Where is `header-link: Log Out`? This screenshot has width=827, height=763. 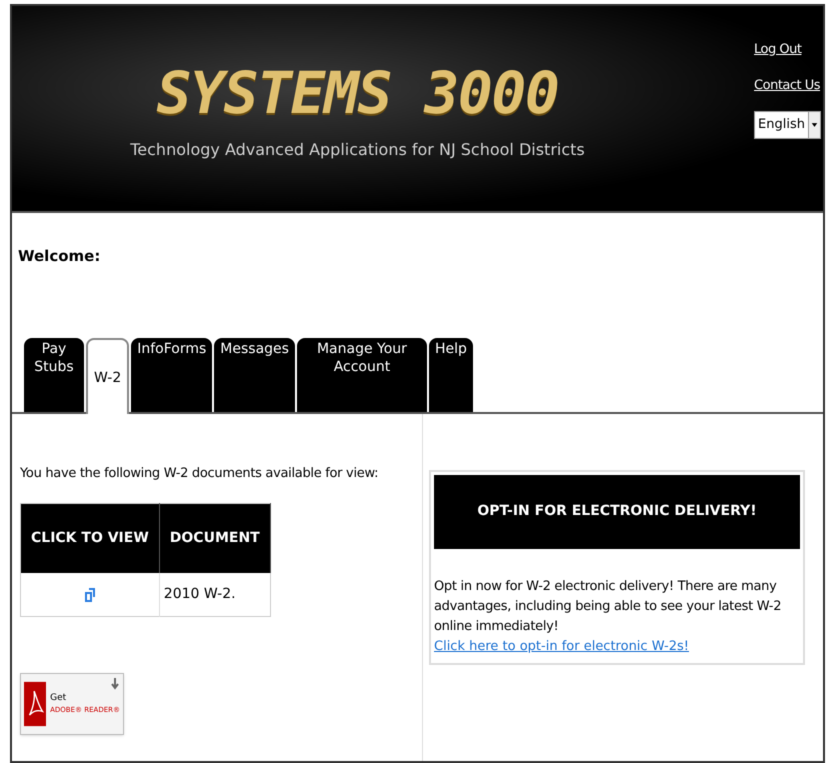
header-link: Log Out is located at coordinates (778, 50).